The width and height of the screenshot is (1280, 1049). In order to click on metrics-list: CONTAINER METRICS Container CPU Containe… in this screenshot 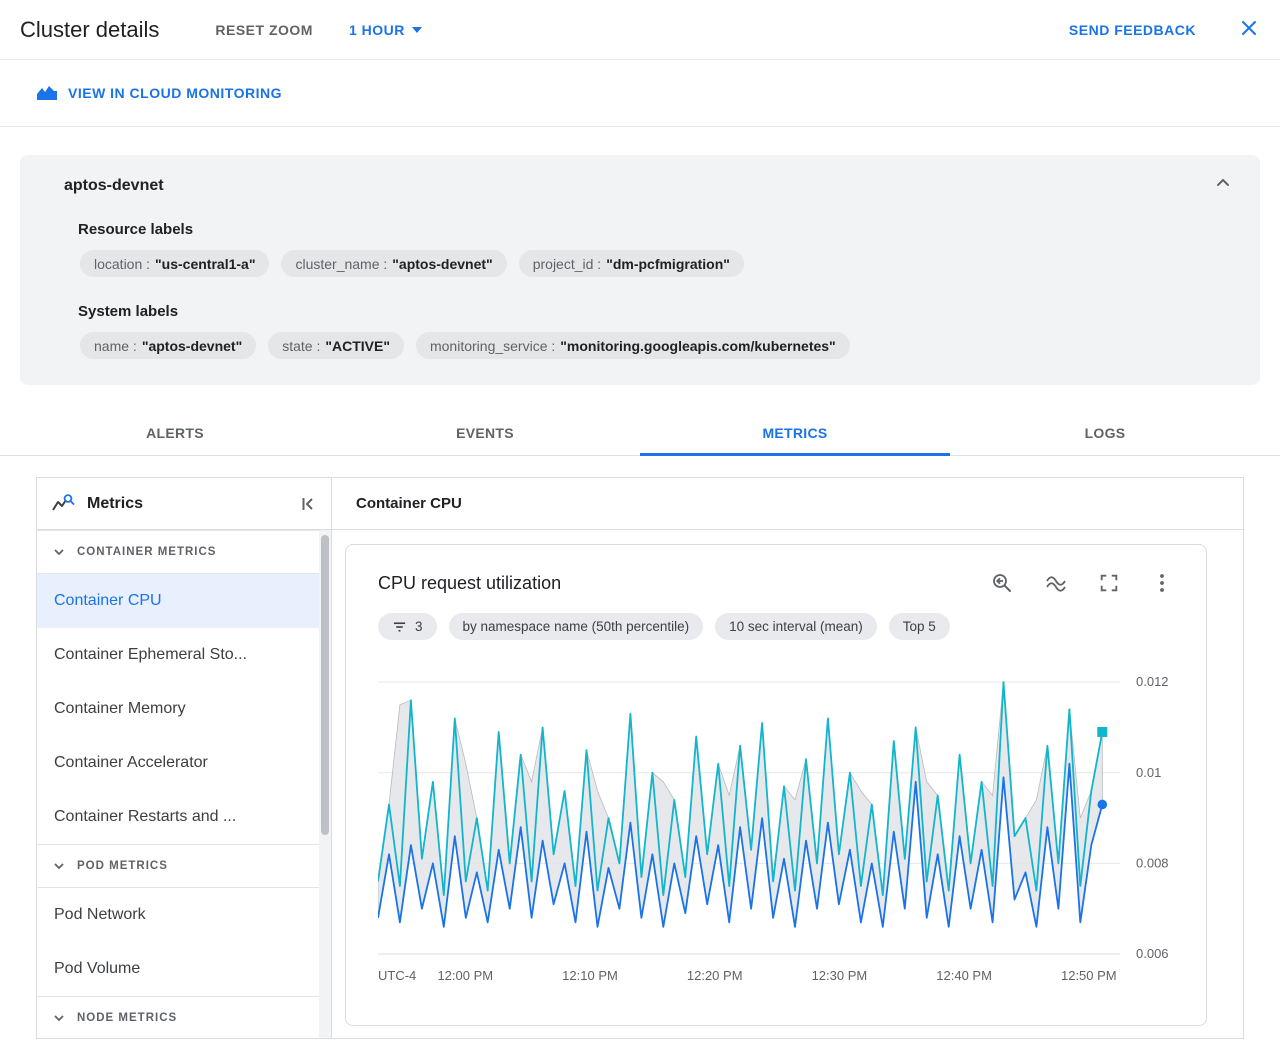, I will do `click(184, 784)`.